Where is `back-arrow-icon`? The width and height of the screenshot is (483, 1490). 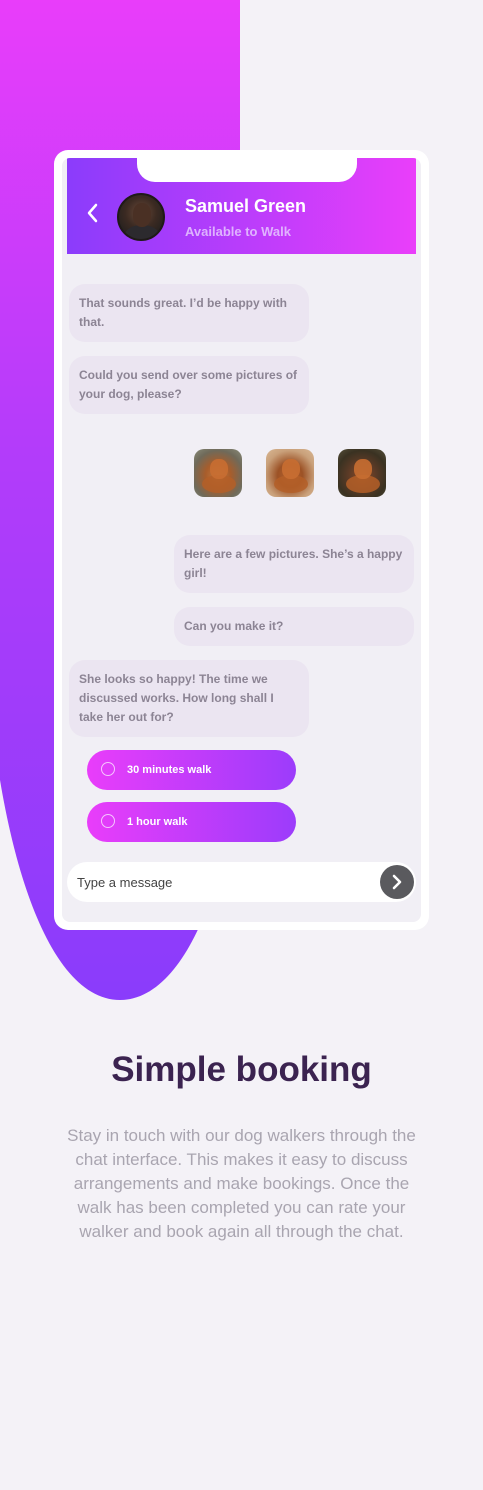 back-arrow-icon is located at coordinates (92, 213).